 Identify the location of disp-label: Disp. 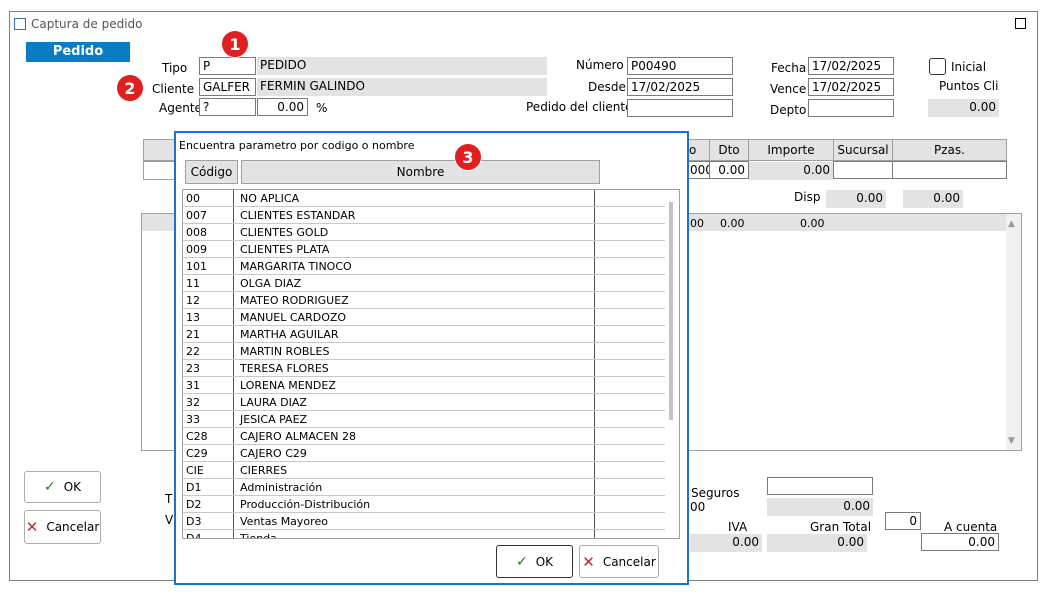
(807, 197).